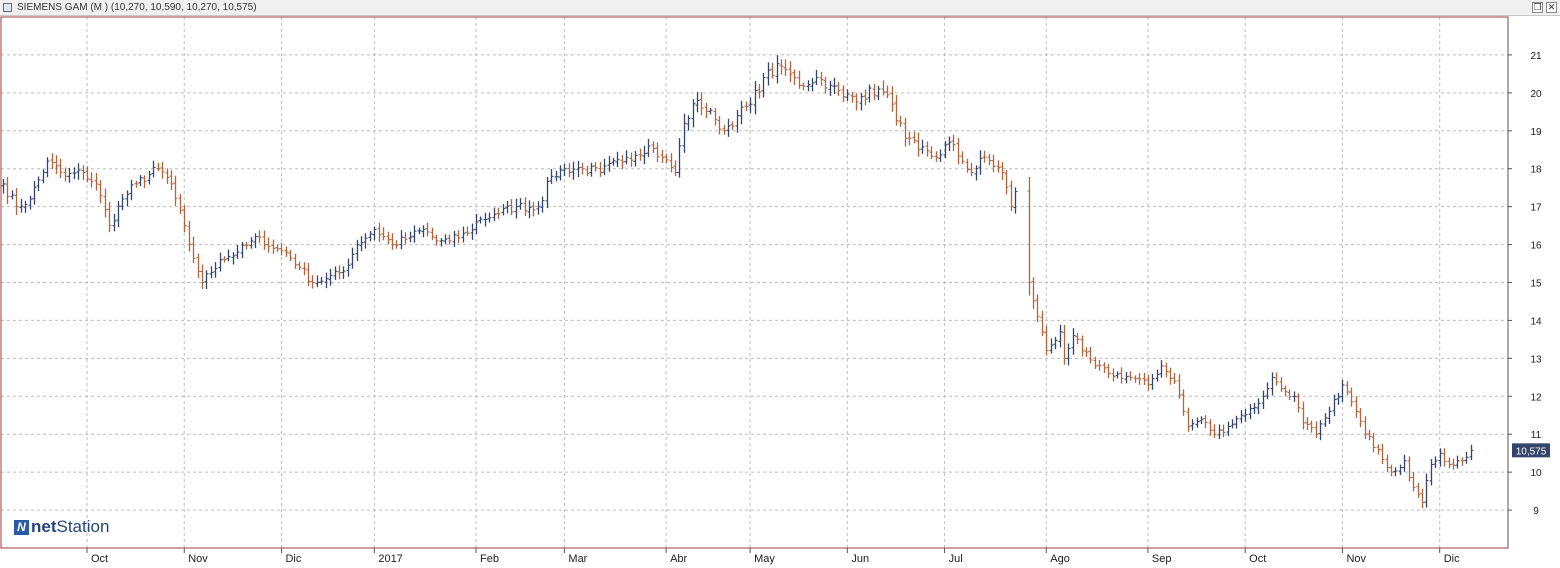 The width and height of the screenshot is (1560, 568). I want to click on y-tick-label: 17, so click(1536, 208).